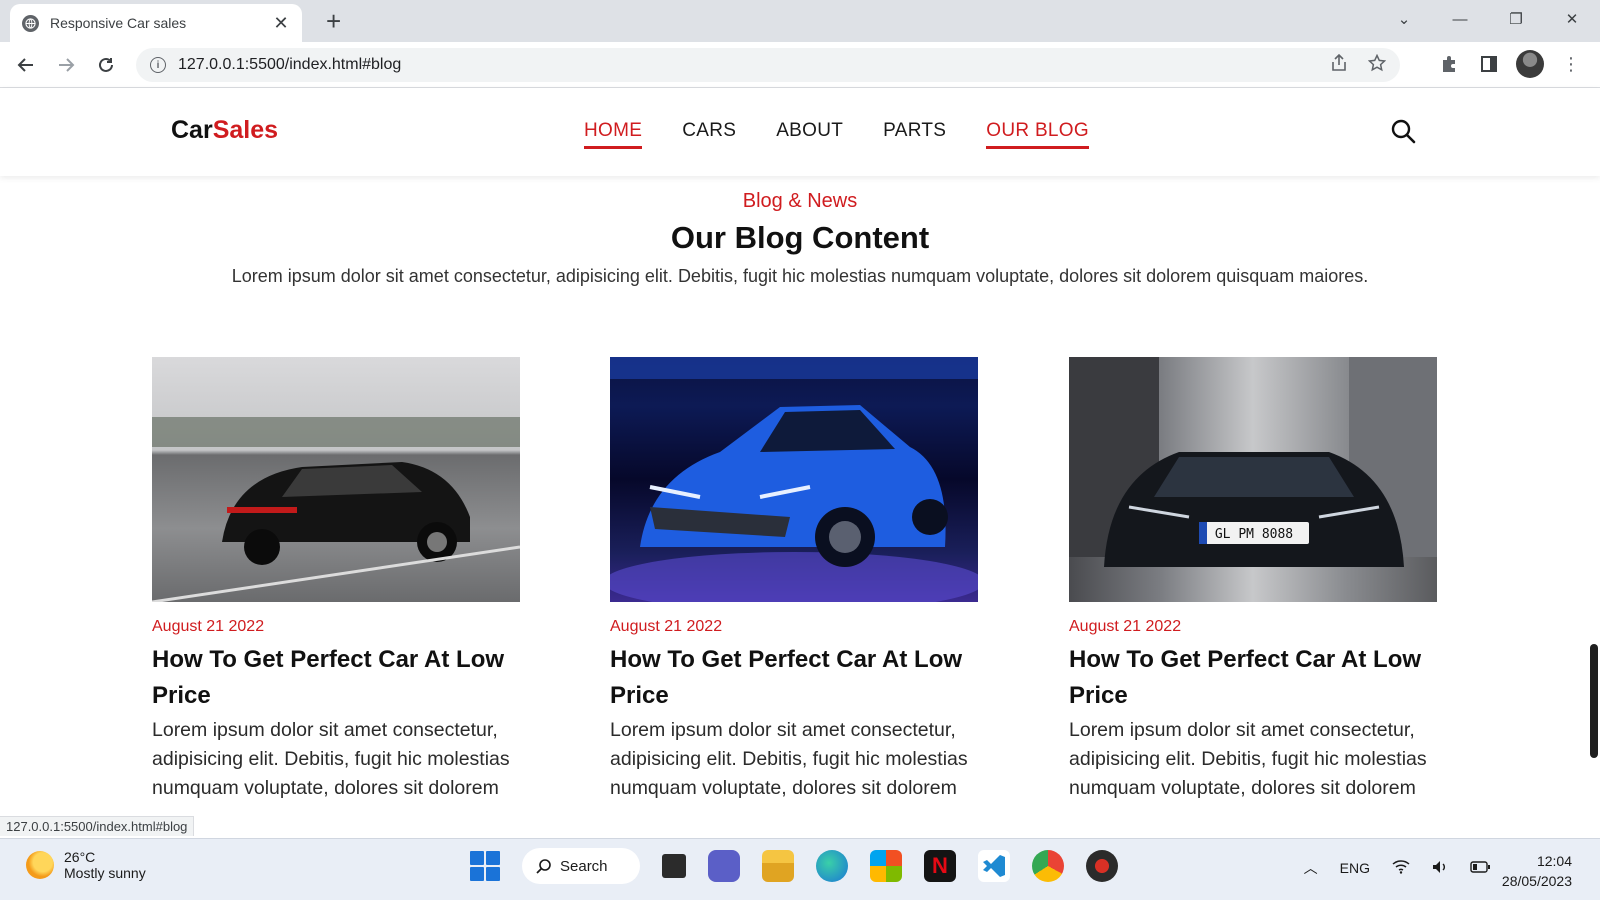 The height and width of the screenshot is (900, 1600). What do you see at coordinates (584, 866) in the screenshot?
I see `taskbar-search-label: Search` at bounding box center [584, 866].